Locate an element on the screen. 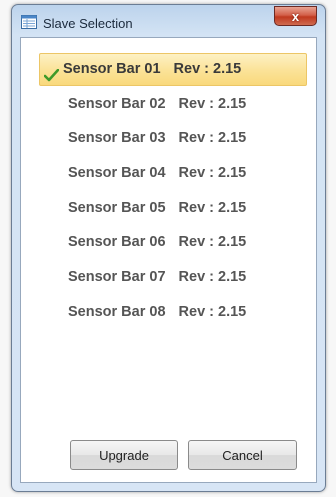  slave-name: Sensor Bar 08 is located at coordinates (117, 311).